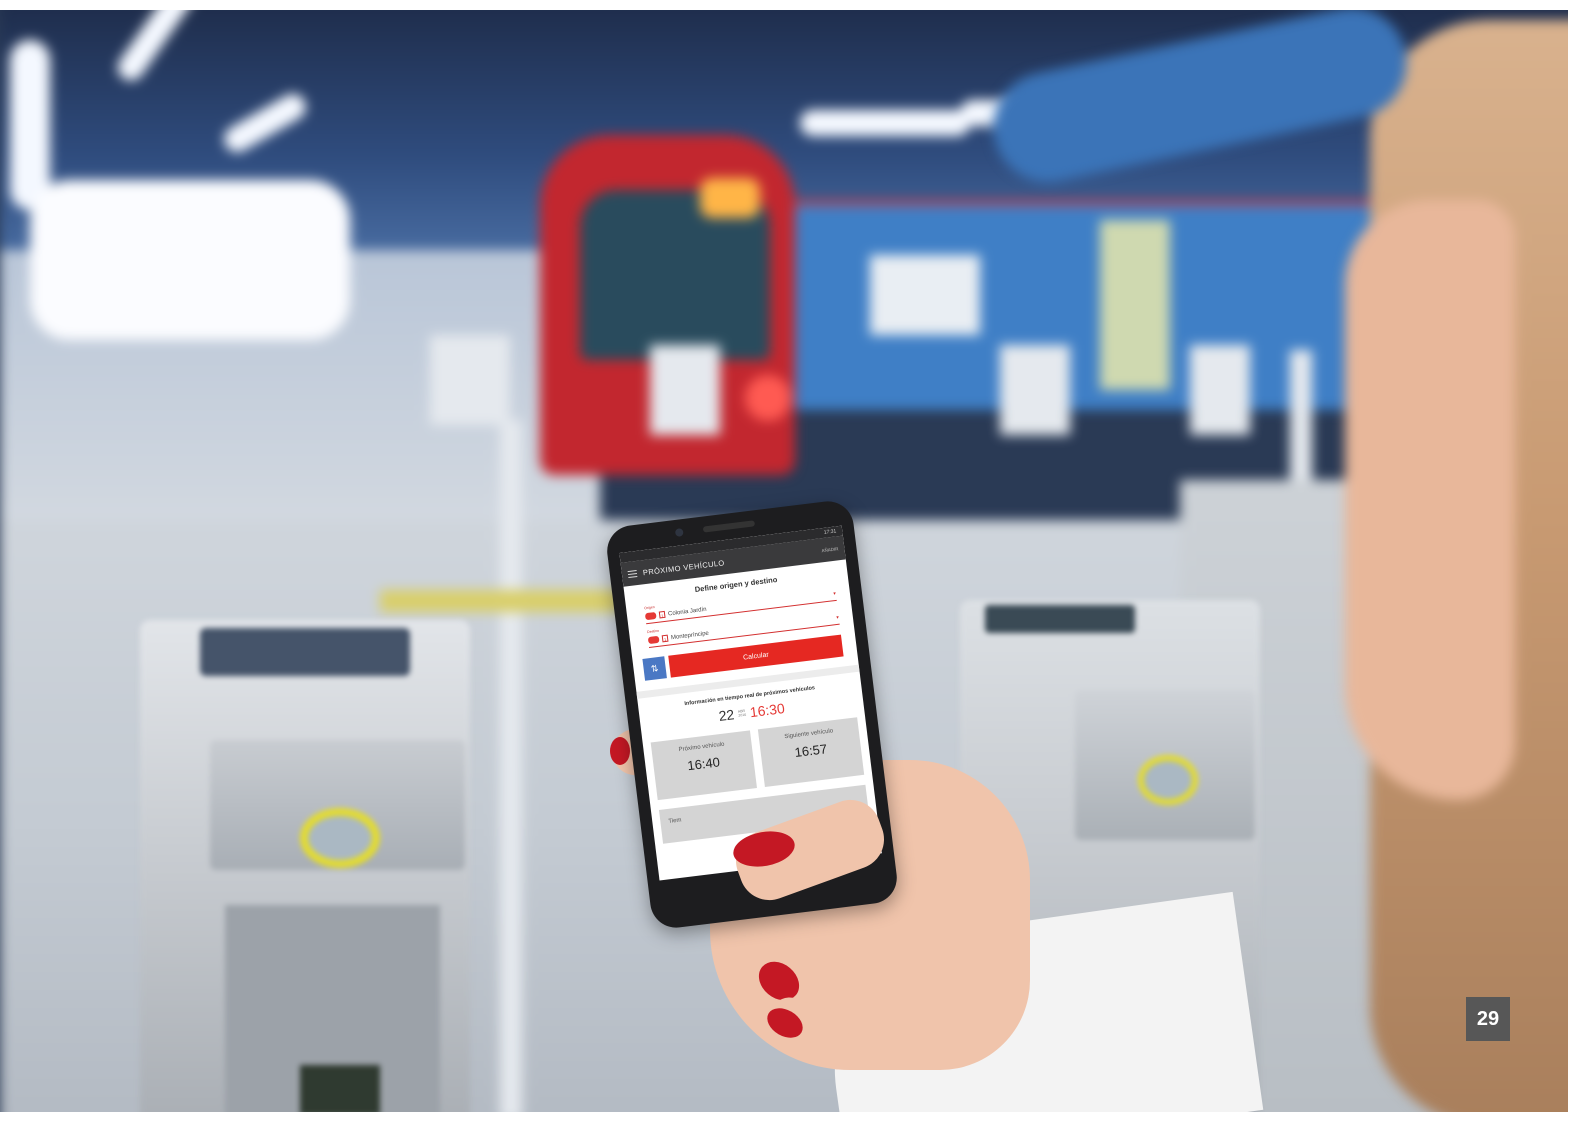 The height and width of the screenshot is (1127, 1588). Describe the element at coordinates (500, 601) in the screenshot. I see `platform-edge-line` at that location.